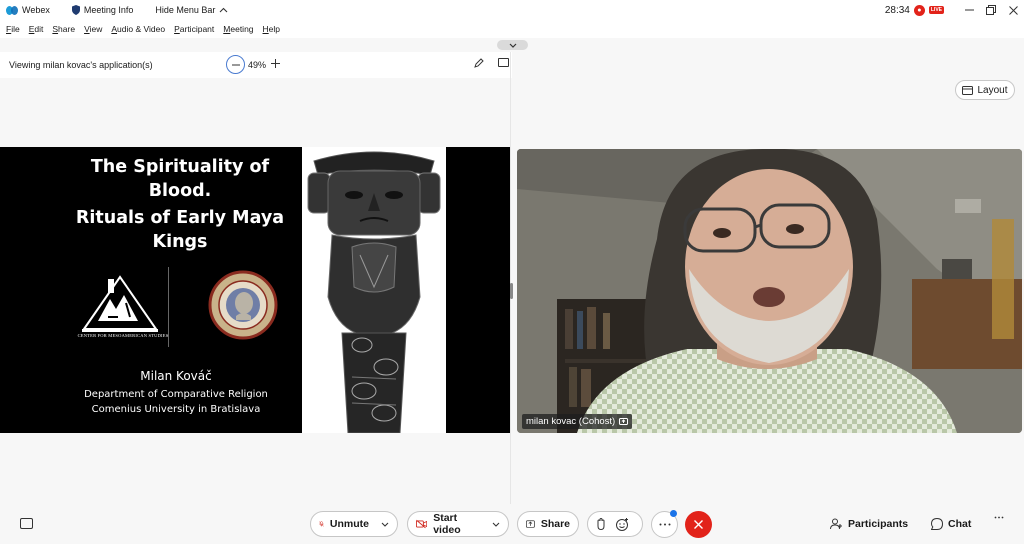 This screenshot has height=544, width=1024. Describe the element at coordinates (555, 524) in the screenshot. I see `share-label: Share` at that location.